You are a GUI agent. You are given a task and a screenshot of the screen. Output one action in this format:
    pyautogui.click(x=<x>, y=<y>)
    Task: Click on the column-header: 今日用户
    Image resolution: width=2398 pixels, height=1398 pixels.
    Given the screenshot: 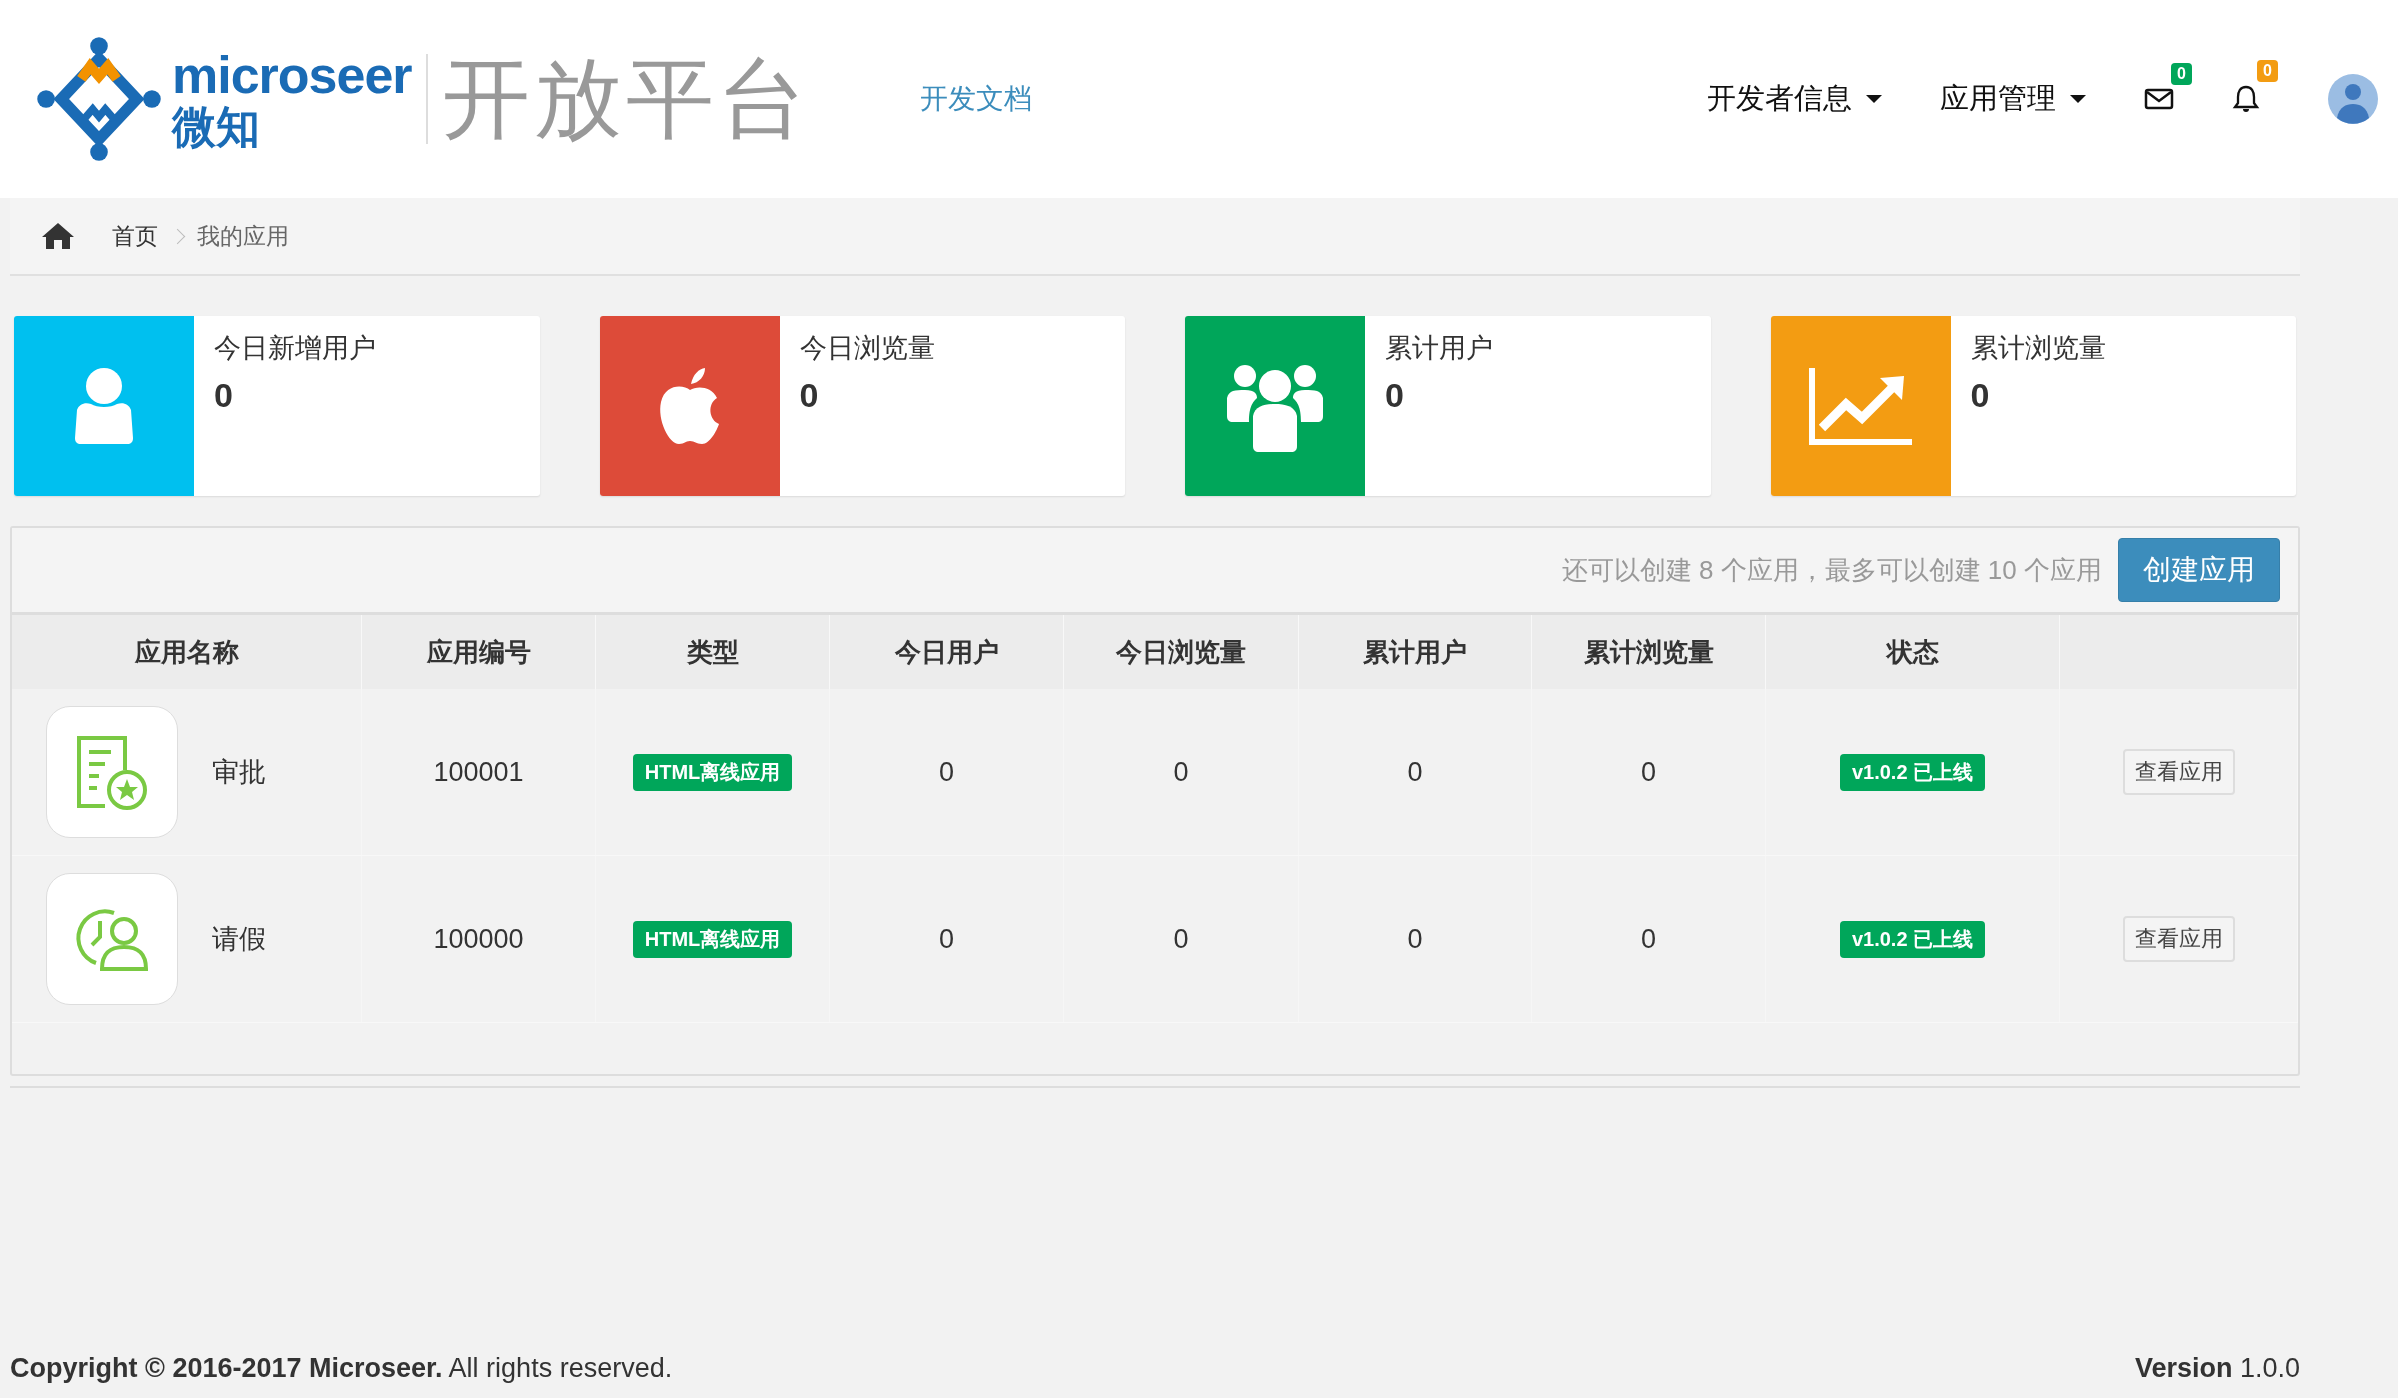 What is the action you would take?
    pyautogui.click(x=947, y=652)
    